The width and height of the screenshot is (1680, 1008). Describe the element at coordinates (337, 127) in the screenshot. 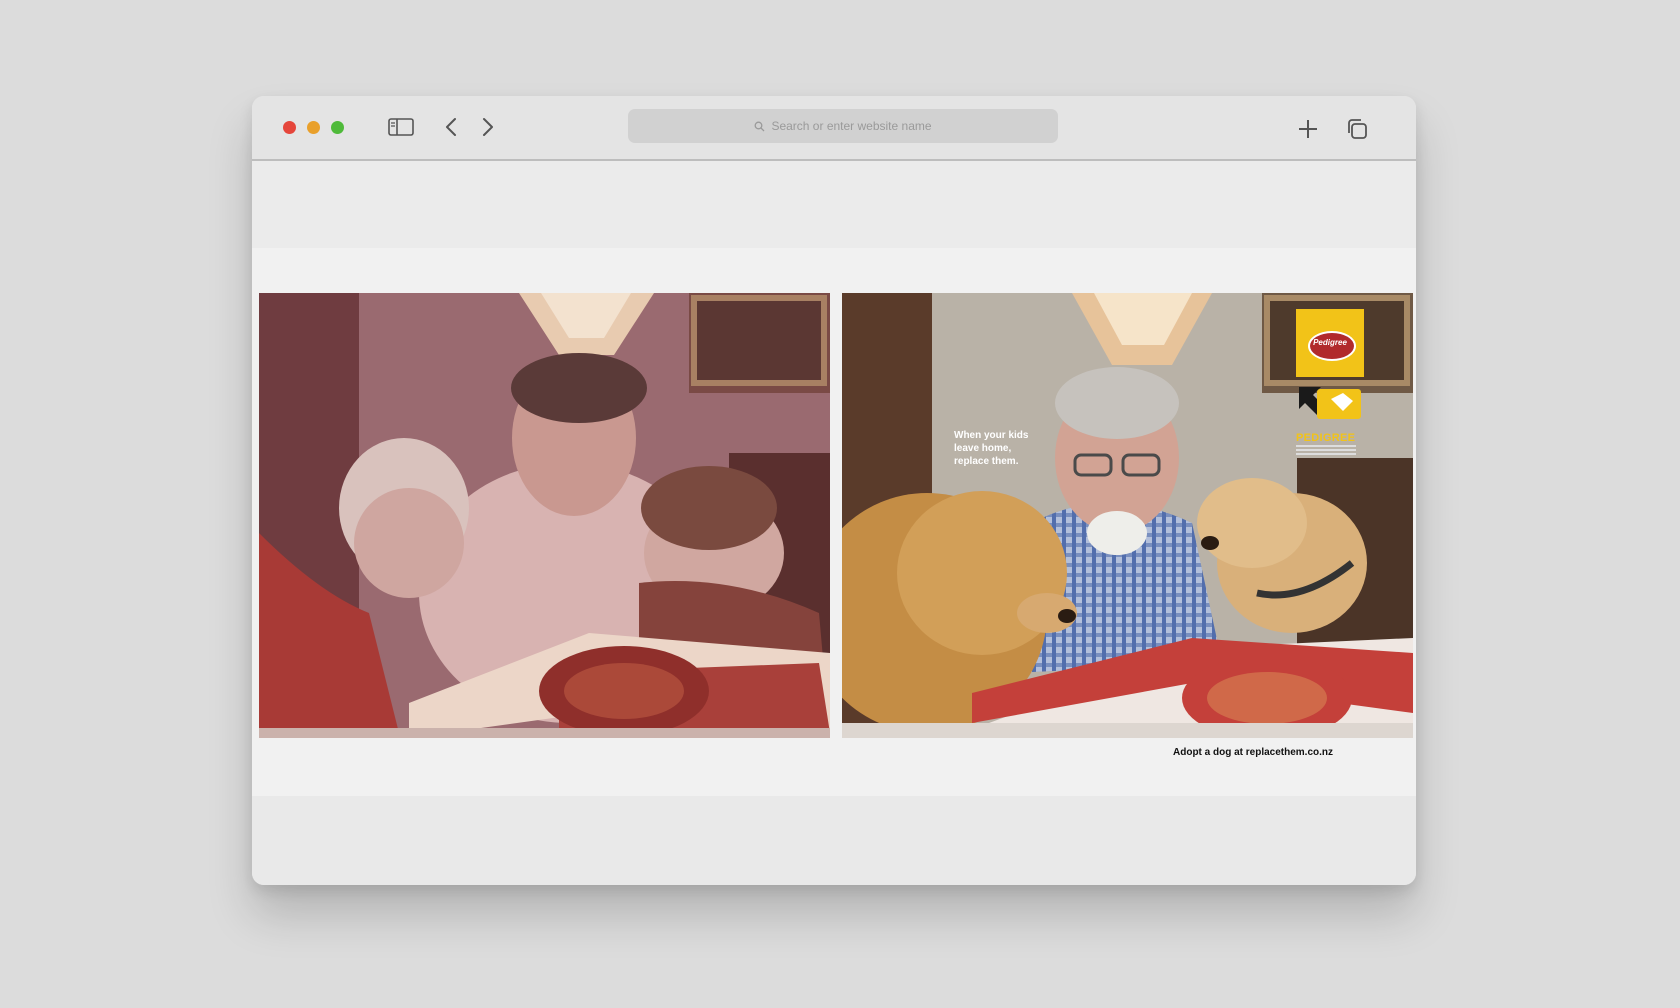

I see `zoom-window-button` at that location.